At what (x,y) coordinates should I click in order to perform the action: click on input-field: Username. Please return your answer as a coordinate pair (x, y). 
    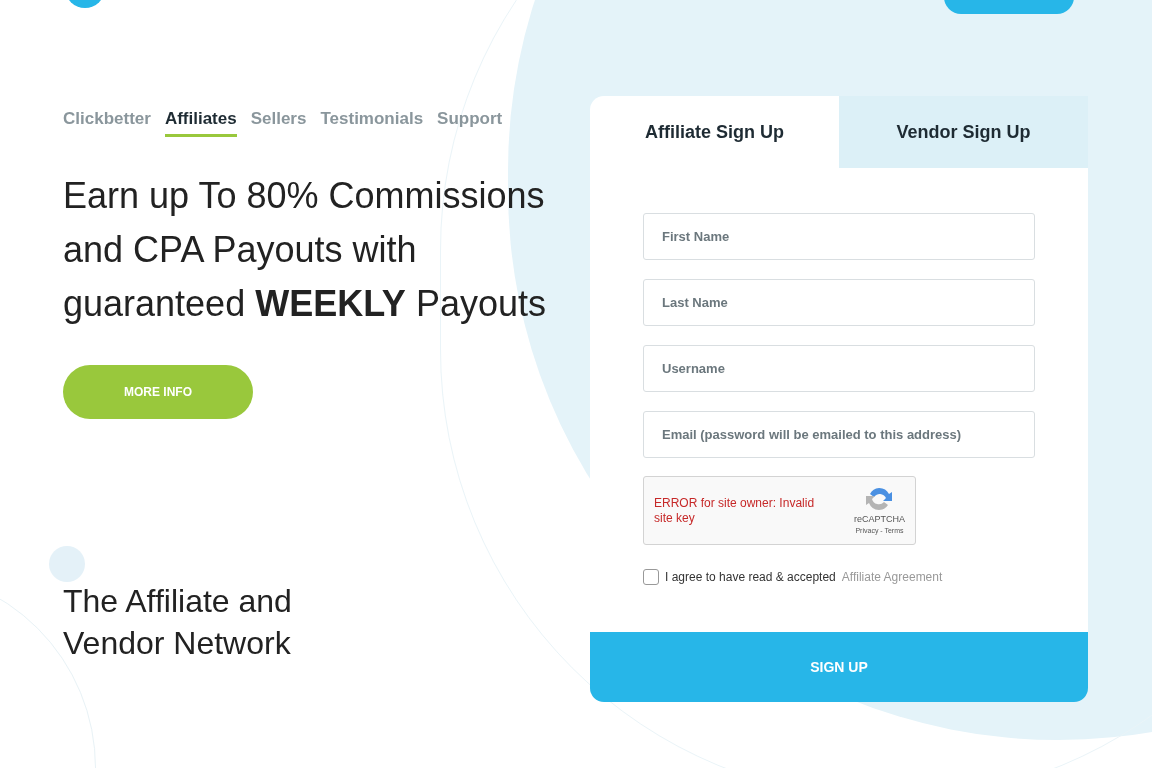
    Looking at the image, I should click on (839, 368).